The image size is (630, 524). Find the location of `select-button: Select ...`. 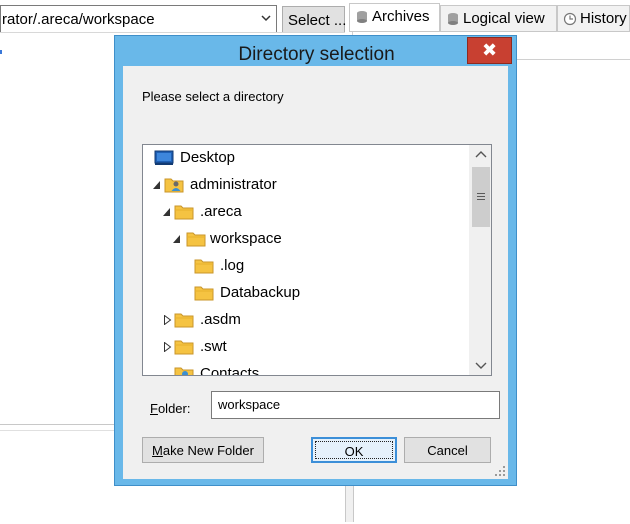

select-button: Select ... is located at coordinates (314, 19).